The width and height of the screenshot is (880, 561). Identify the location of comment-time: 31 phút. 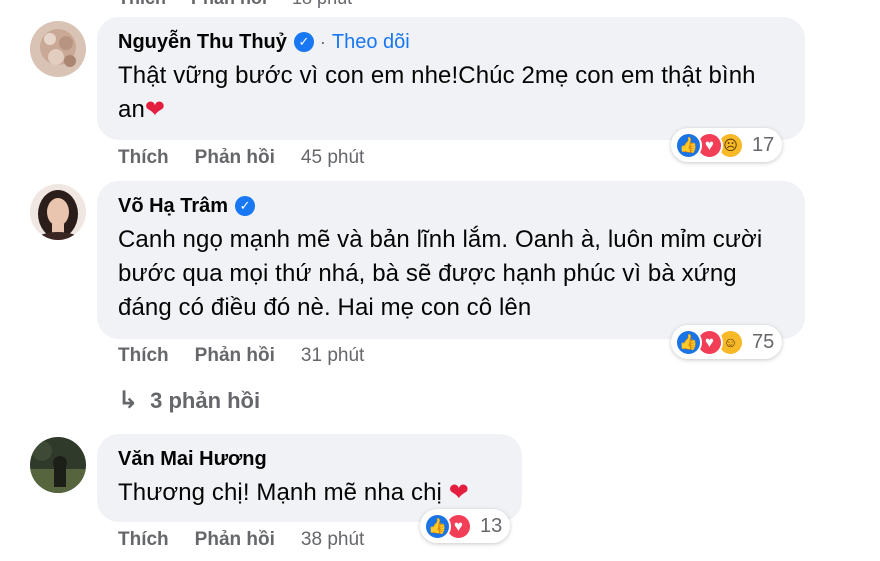
(332, 356).